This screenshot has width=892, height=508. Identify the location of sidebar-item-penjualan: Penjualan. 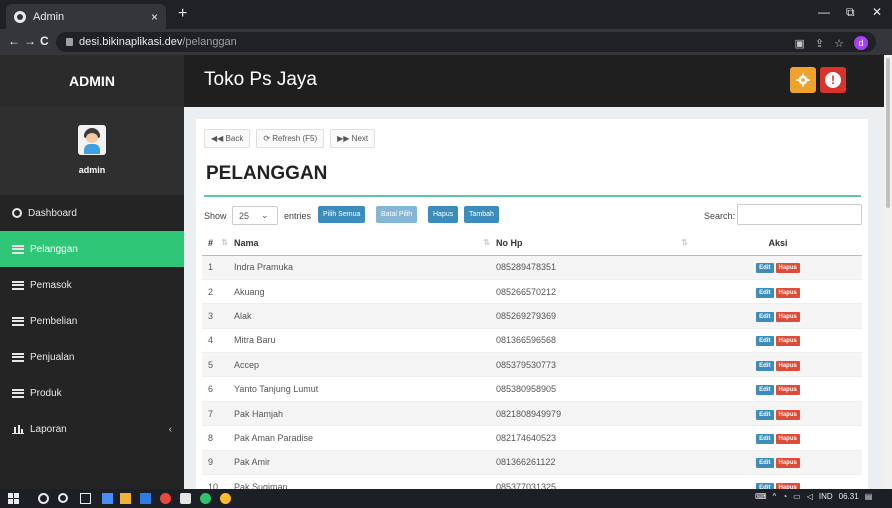
(92, 357).